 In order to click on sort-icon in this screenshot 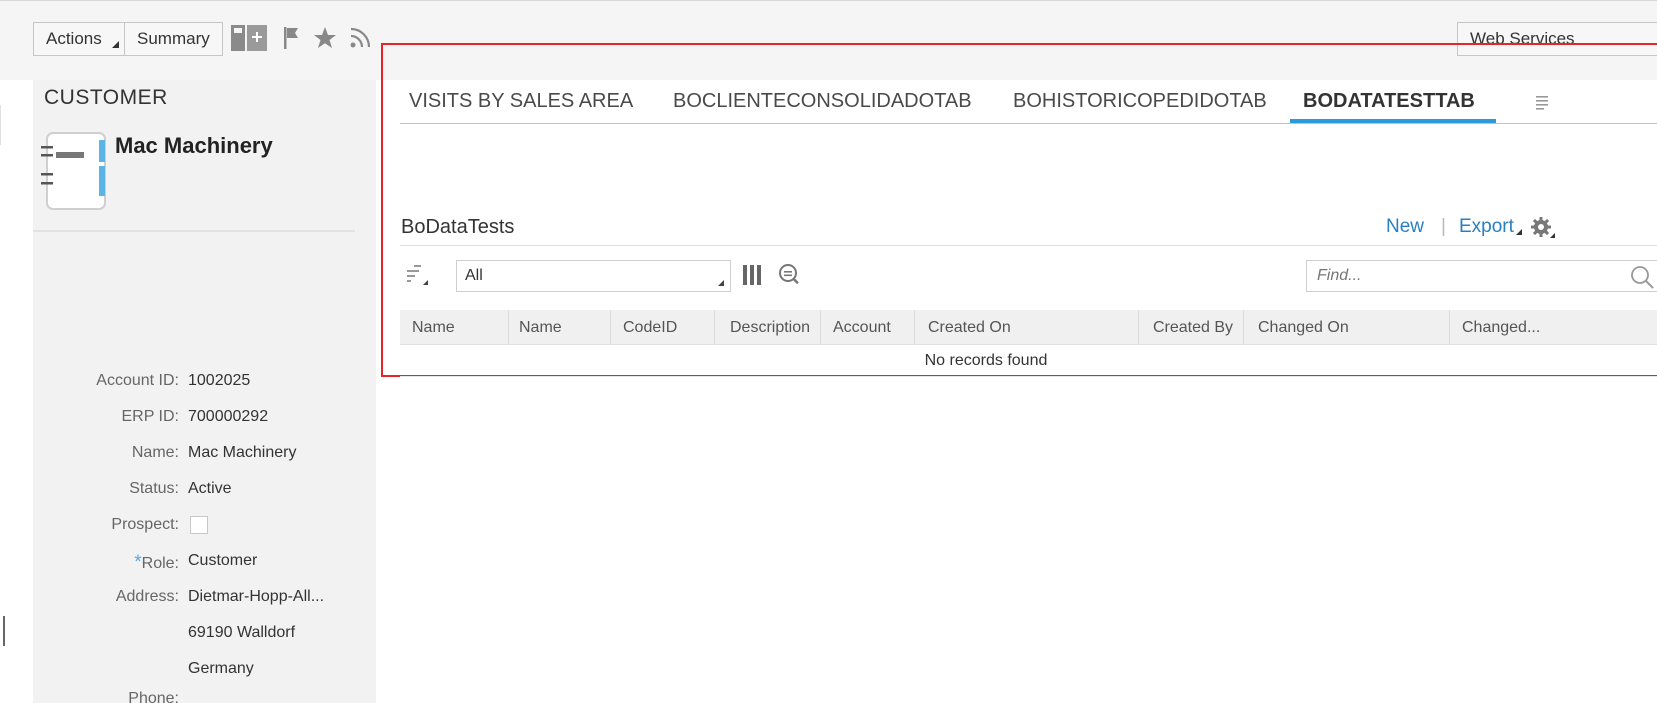, I will do `click(418, 276)`.